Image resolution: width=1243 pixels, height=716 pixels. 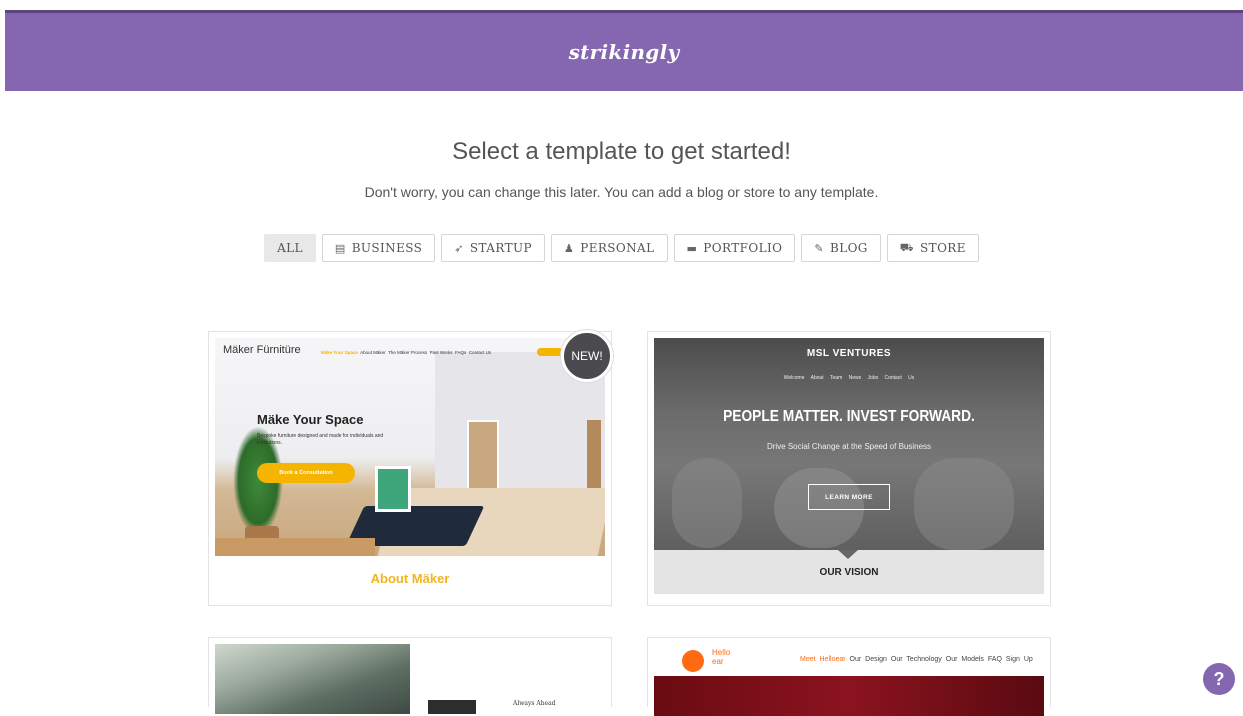 I want to click on template-card-third: Always Ahead, so click(x=410, y=675).